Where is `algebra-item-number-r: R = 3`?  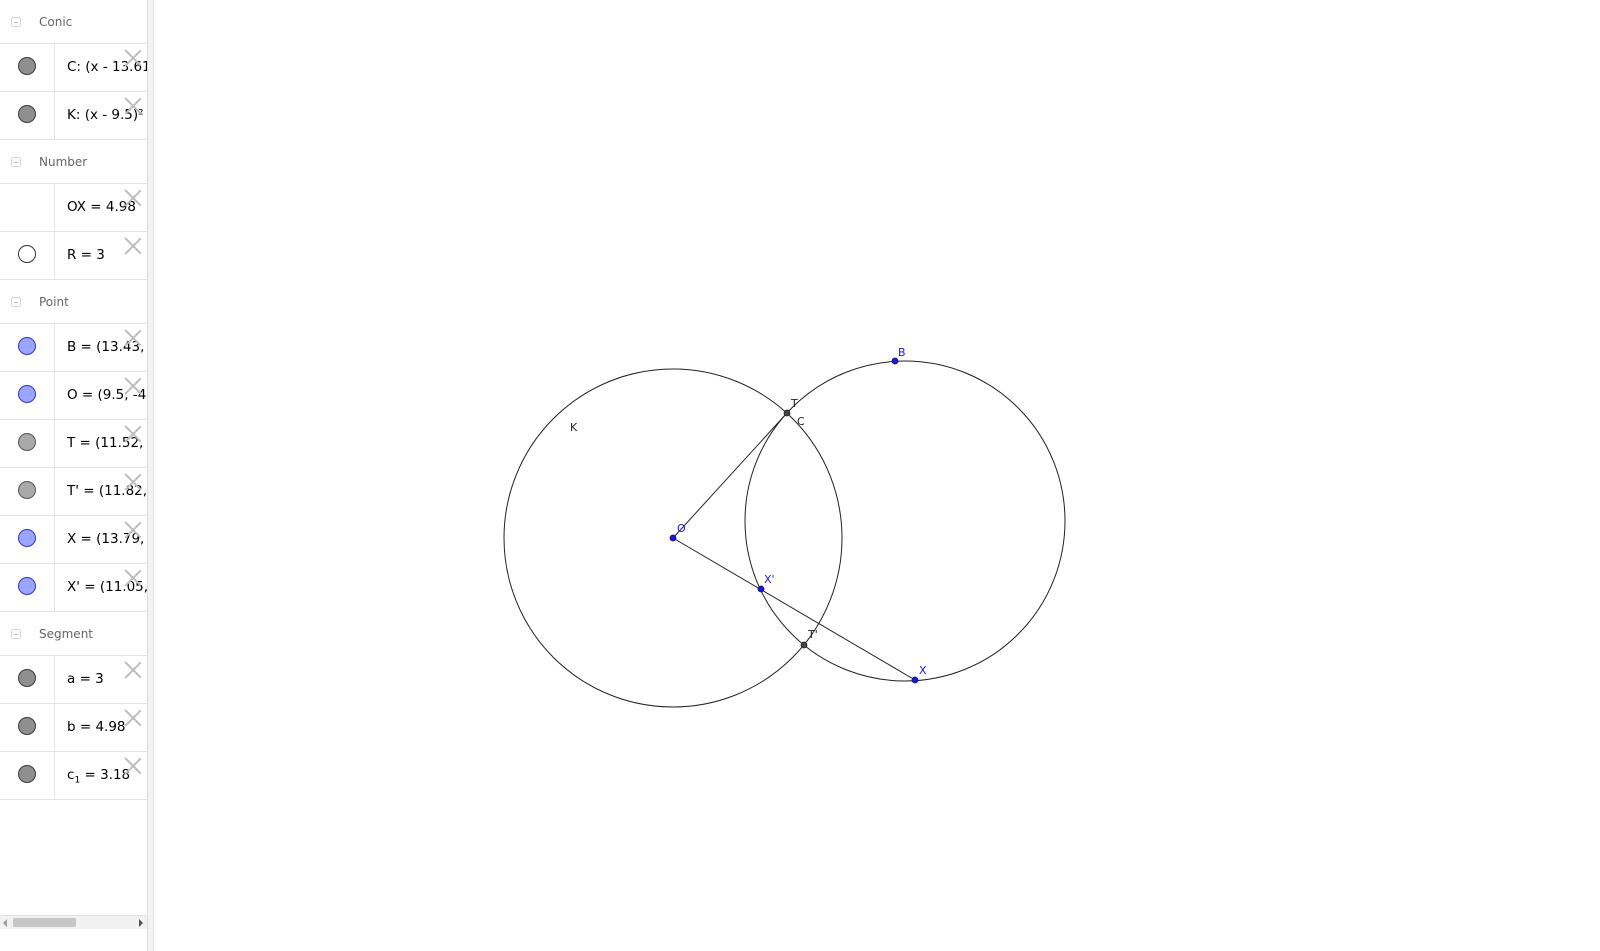
algebra-item-number-r: R = 3 is located at coordinates (73, 256).